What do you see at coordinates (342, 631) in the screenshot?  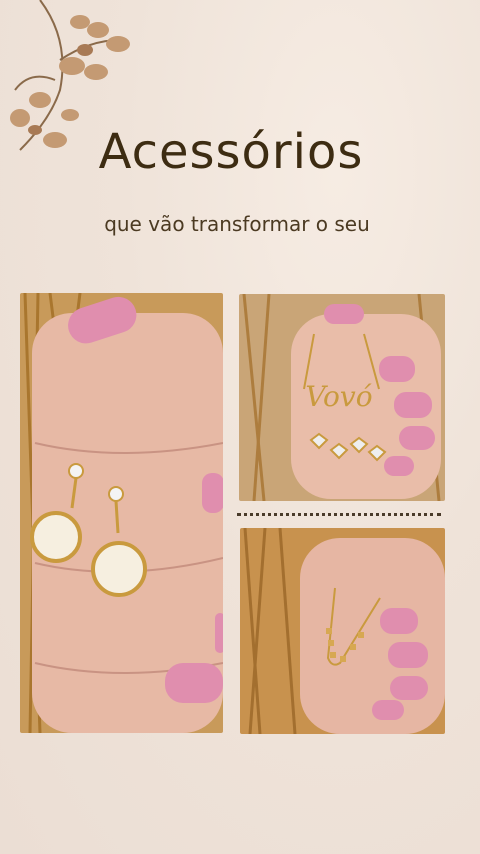 I see `photo-cube-chain-necklace` at bounding box center [342, 631].